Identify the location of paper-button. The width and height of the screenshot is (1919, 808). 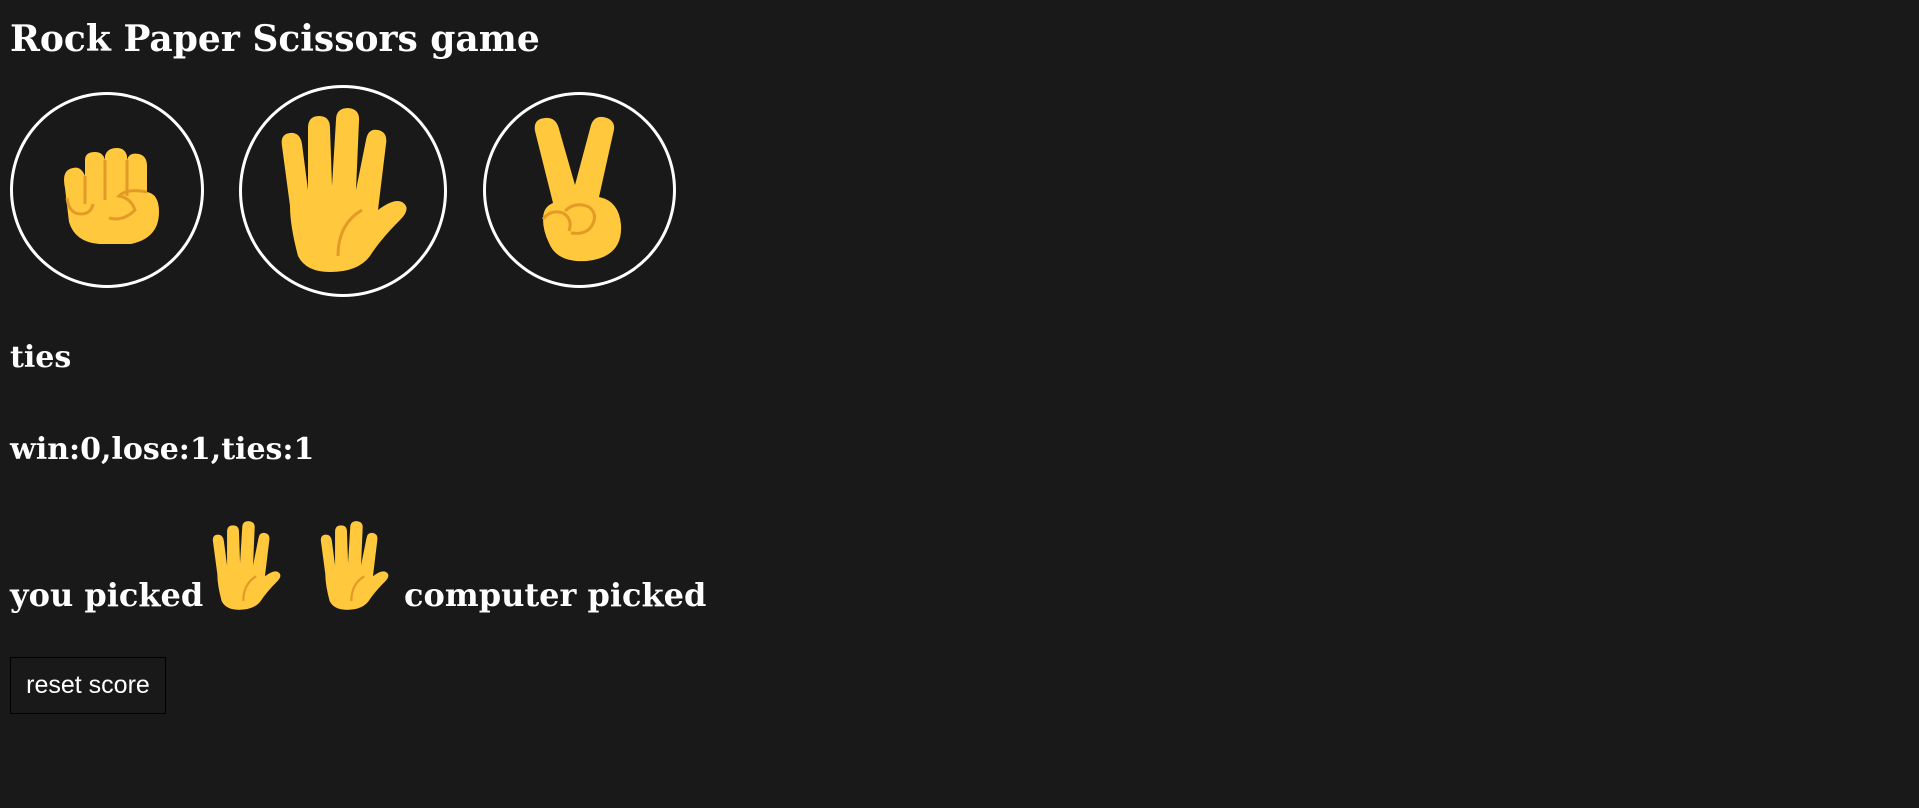
(343, 191).